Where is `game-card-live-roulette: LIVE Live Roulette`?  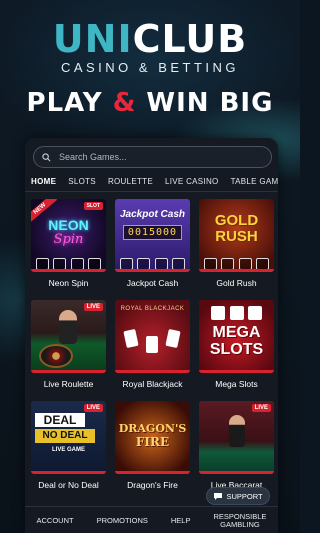
game-card-live-roulette: LIVE Live Roulette is located at coordinates (68, 344).